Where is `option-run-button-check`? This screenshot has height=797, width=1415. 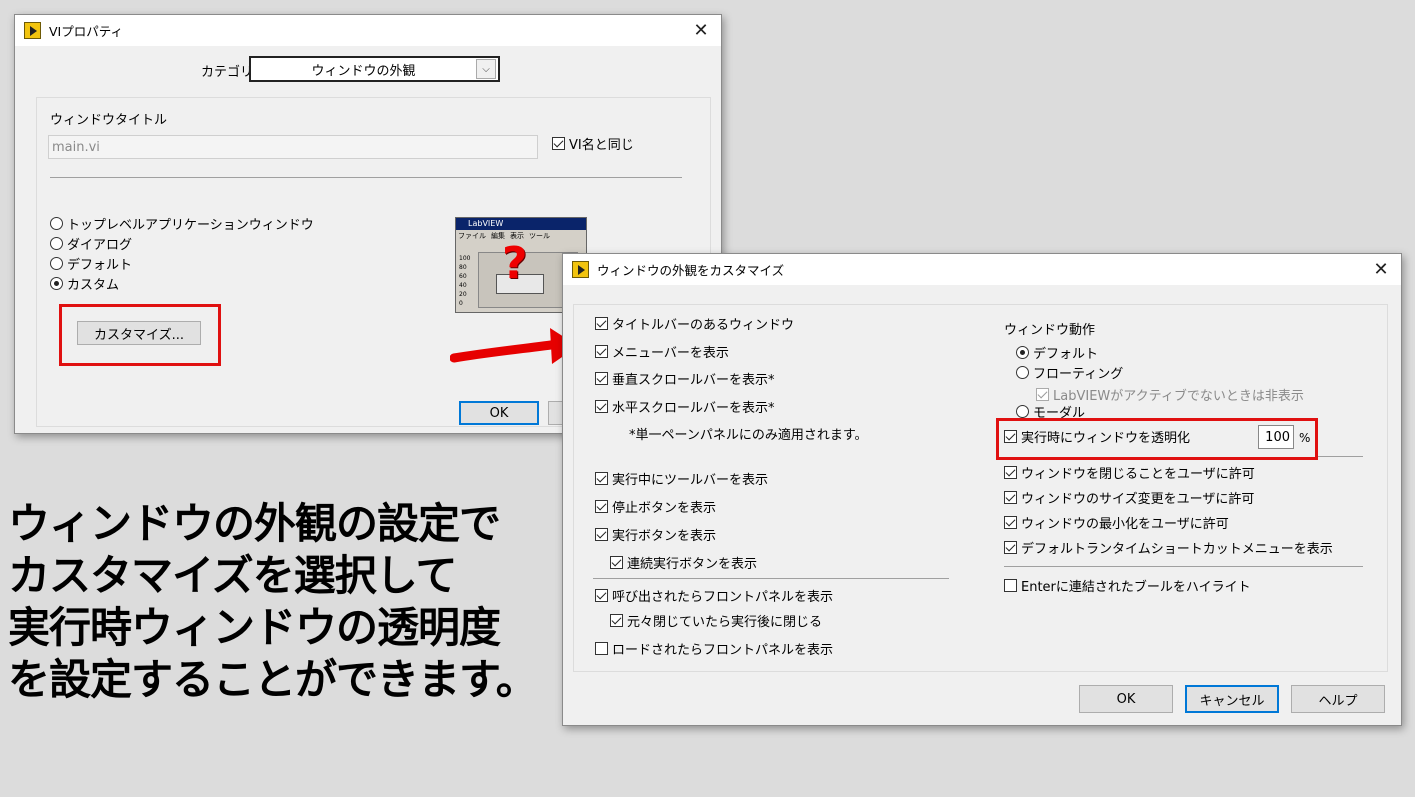 option-run-button-check is located at coordinates (601, 534).